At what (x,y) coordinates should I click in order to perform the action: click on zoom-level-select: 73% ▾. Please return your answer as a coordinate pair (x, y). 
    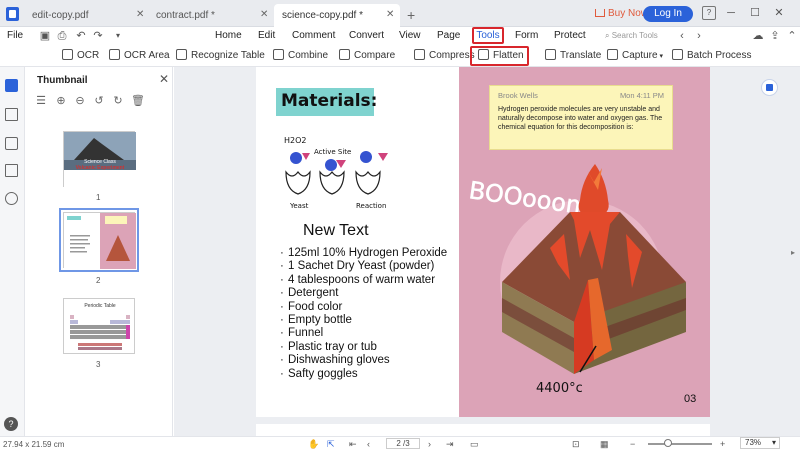
    Looking at the image, I should click on (760, 443).